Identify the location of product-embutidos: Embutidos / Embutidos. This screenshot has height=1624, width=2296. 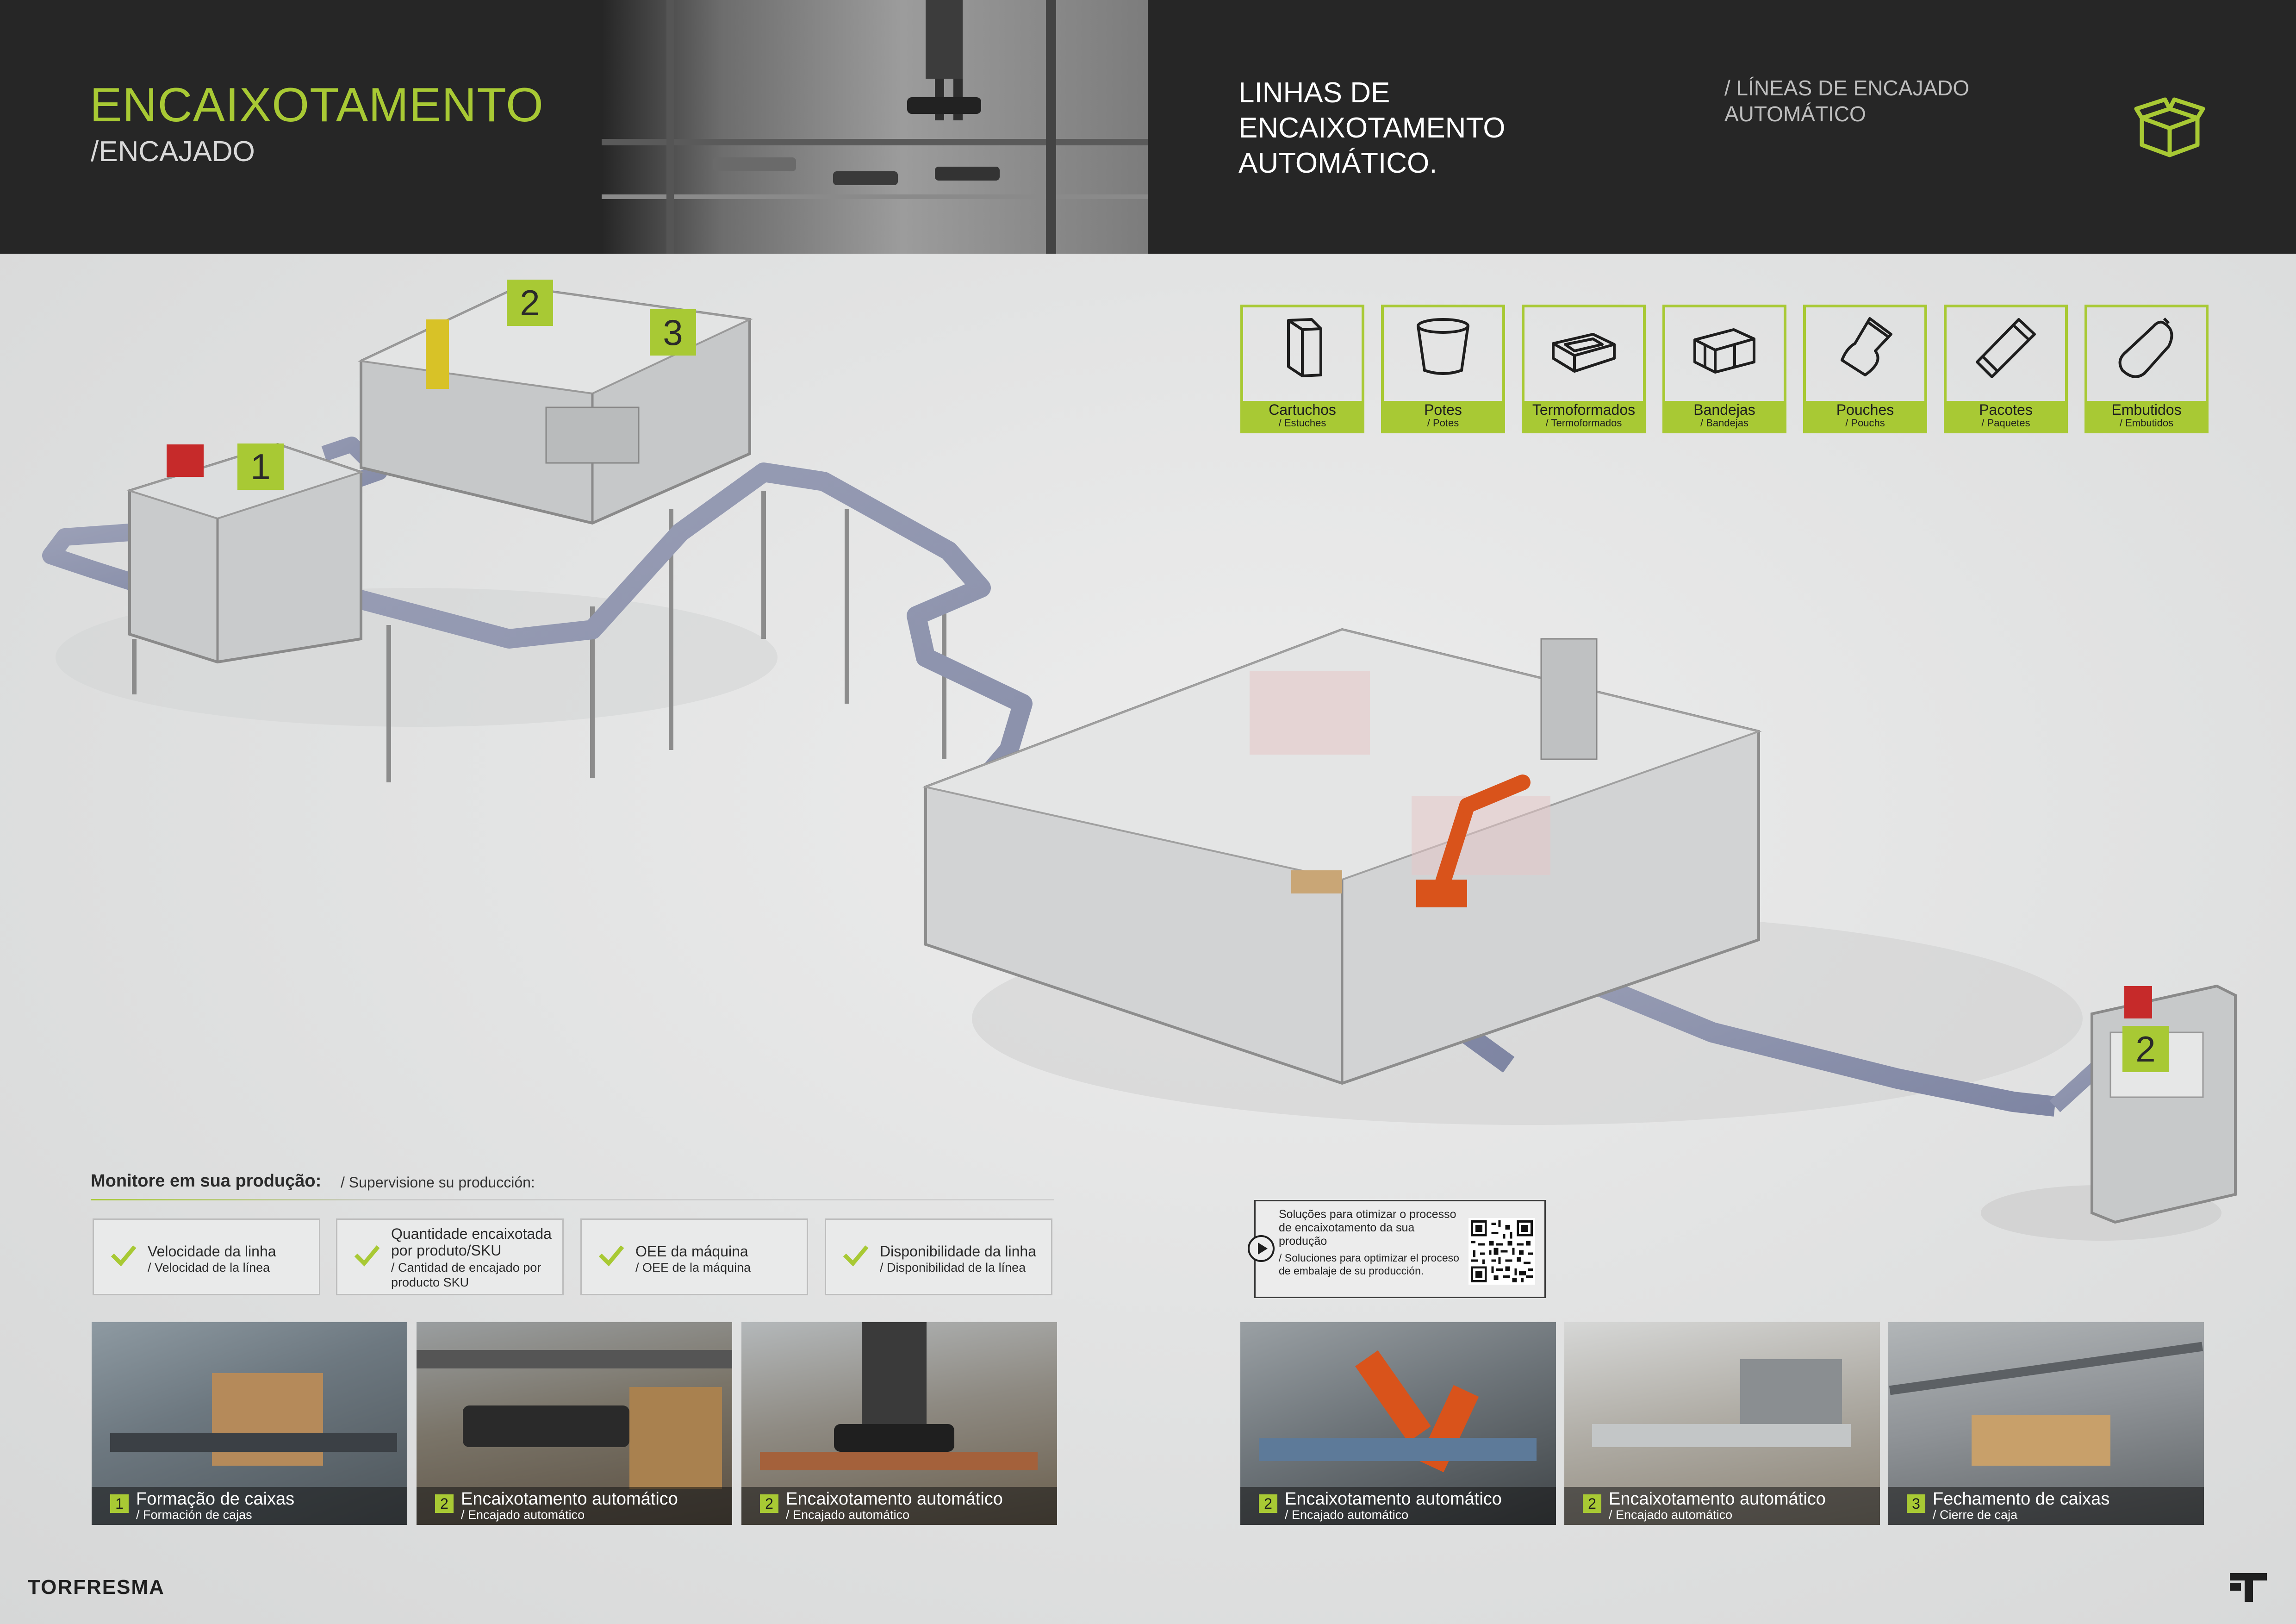
(2146, 369).